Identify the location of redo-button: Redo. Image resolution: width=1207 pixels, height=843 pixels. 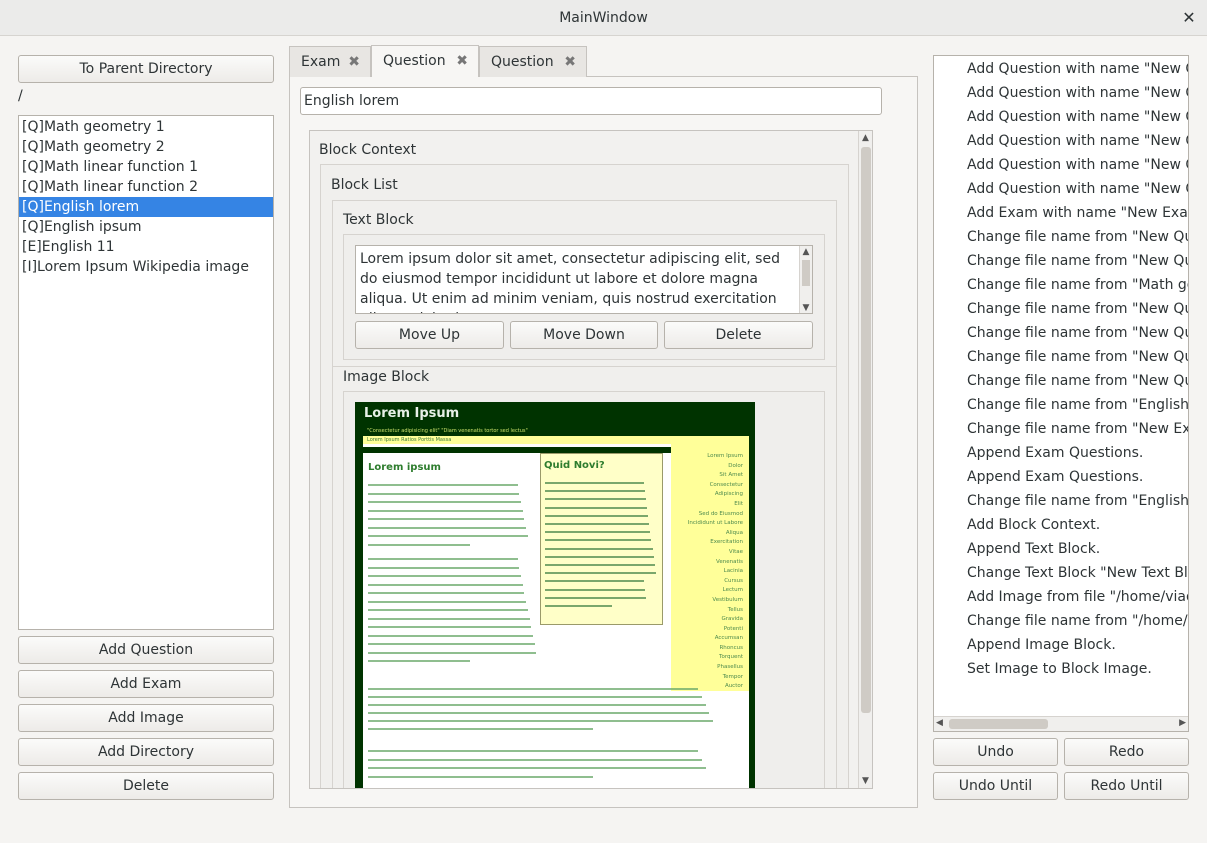
(1126, 752).